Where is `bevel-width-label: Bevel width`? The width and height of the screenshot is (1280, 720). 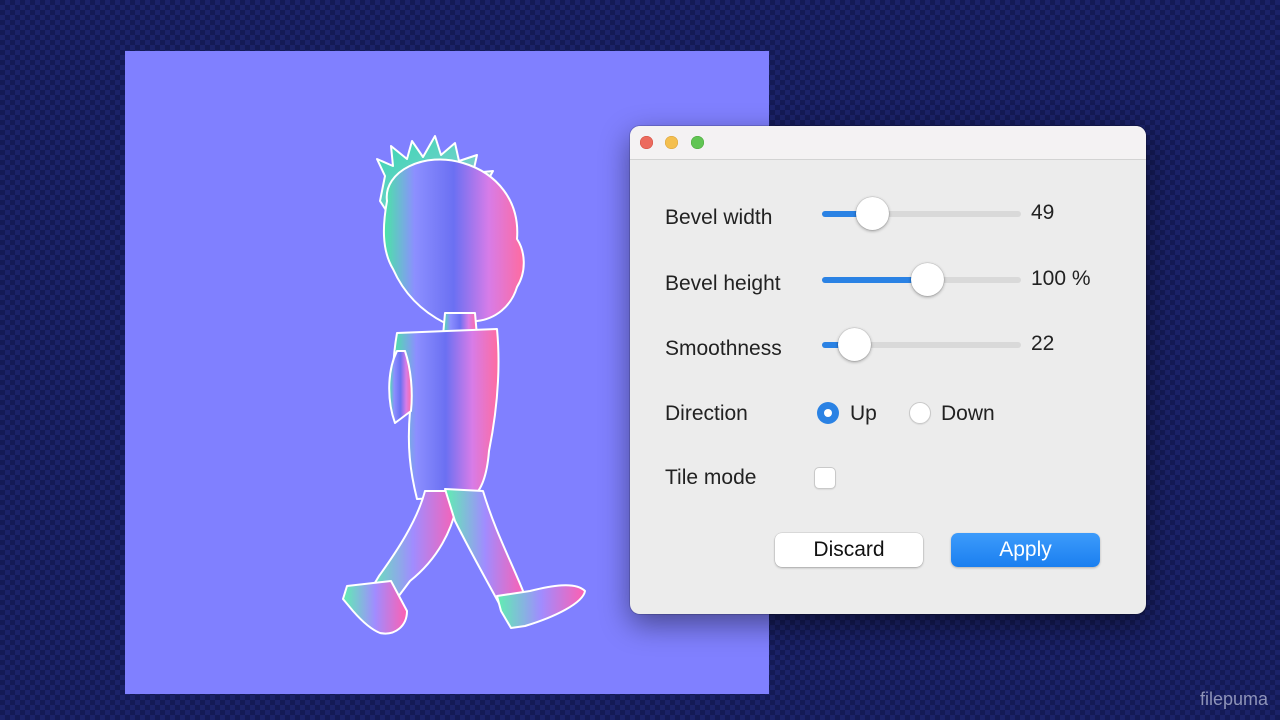
bevel-width-label: Bevel width is located at coordinates (719, 217).